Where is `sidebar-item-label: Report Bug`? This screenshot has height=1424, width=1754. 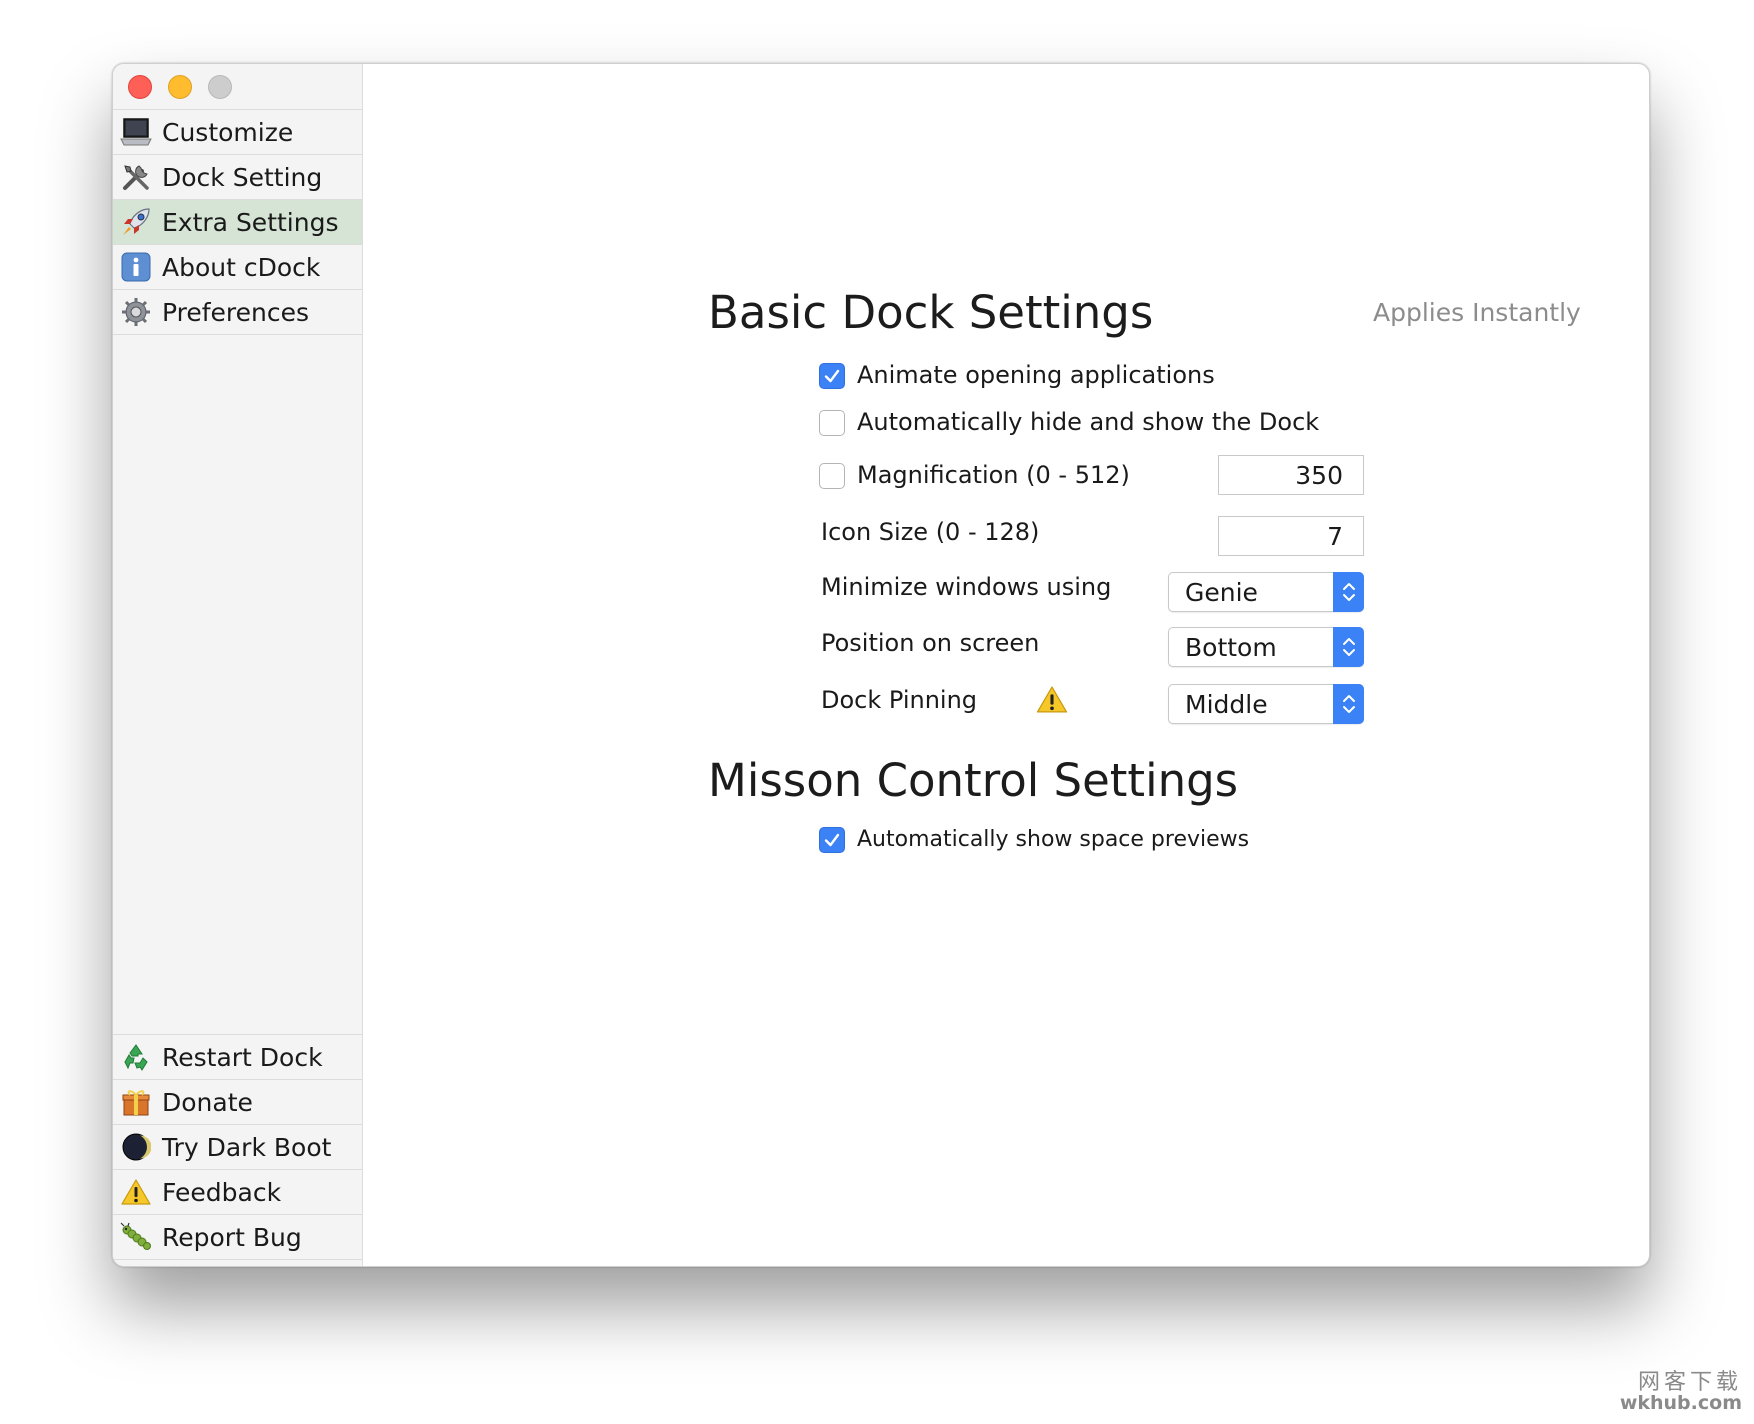
sidebar-item-label: Report Bug is located at coordinates (232, 1237).